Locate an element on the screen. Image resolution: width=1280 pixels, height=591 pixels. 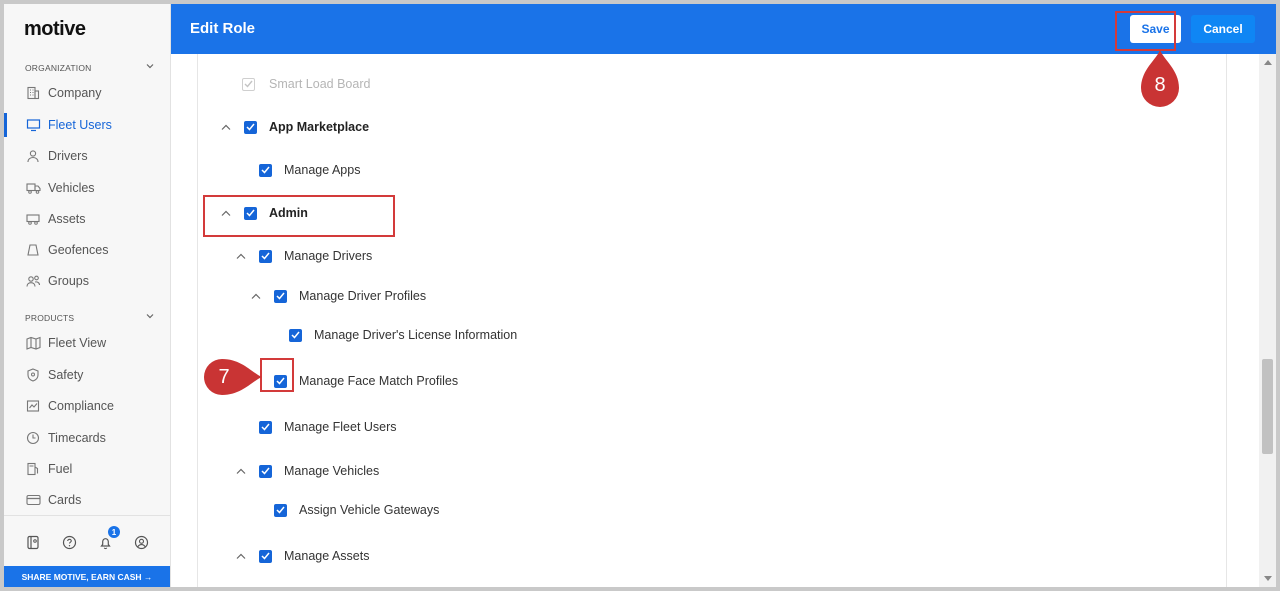
permission-row-manage-driver-profiles: Manage Driver Profiles is located at coordinates (398, 296).